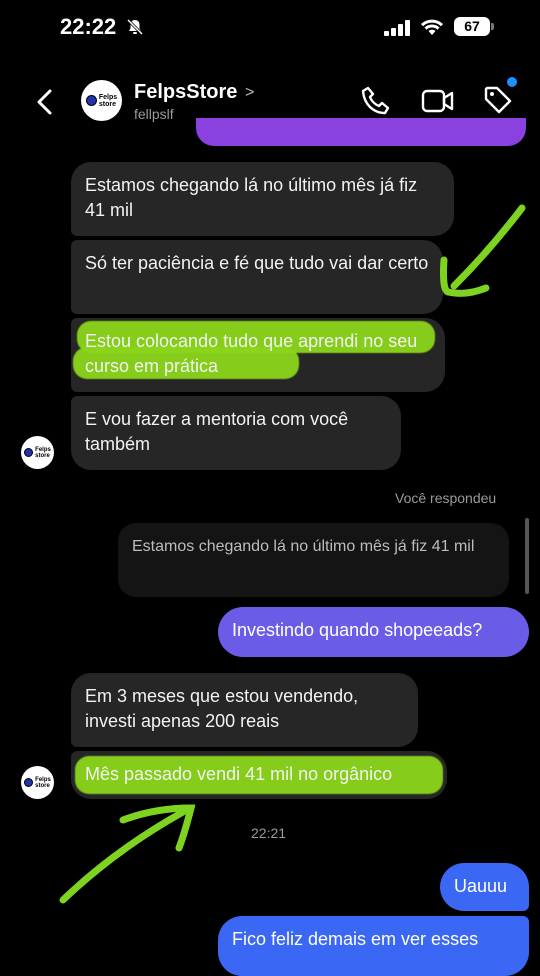 The height and width of the screenshot is (976, 540). I want to click on message-text: Mês passado vendi 41 mil no orgânico, so click(239, 774).